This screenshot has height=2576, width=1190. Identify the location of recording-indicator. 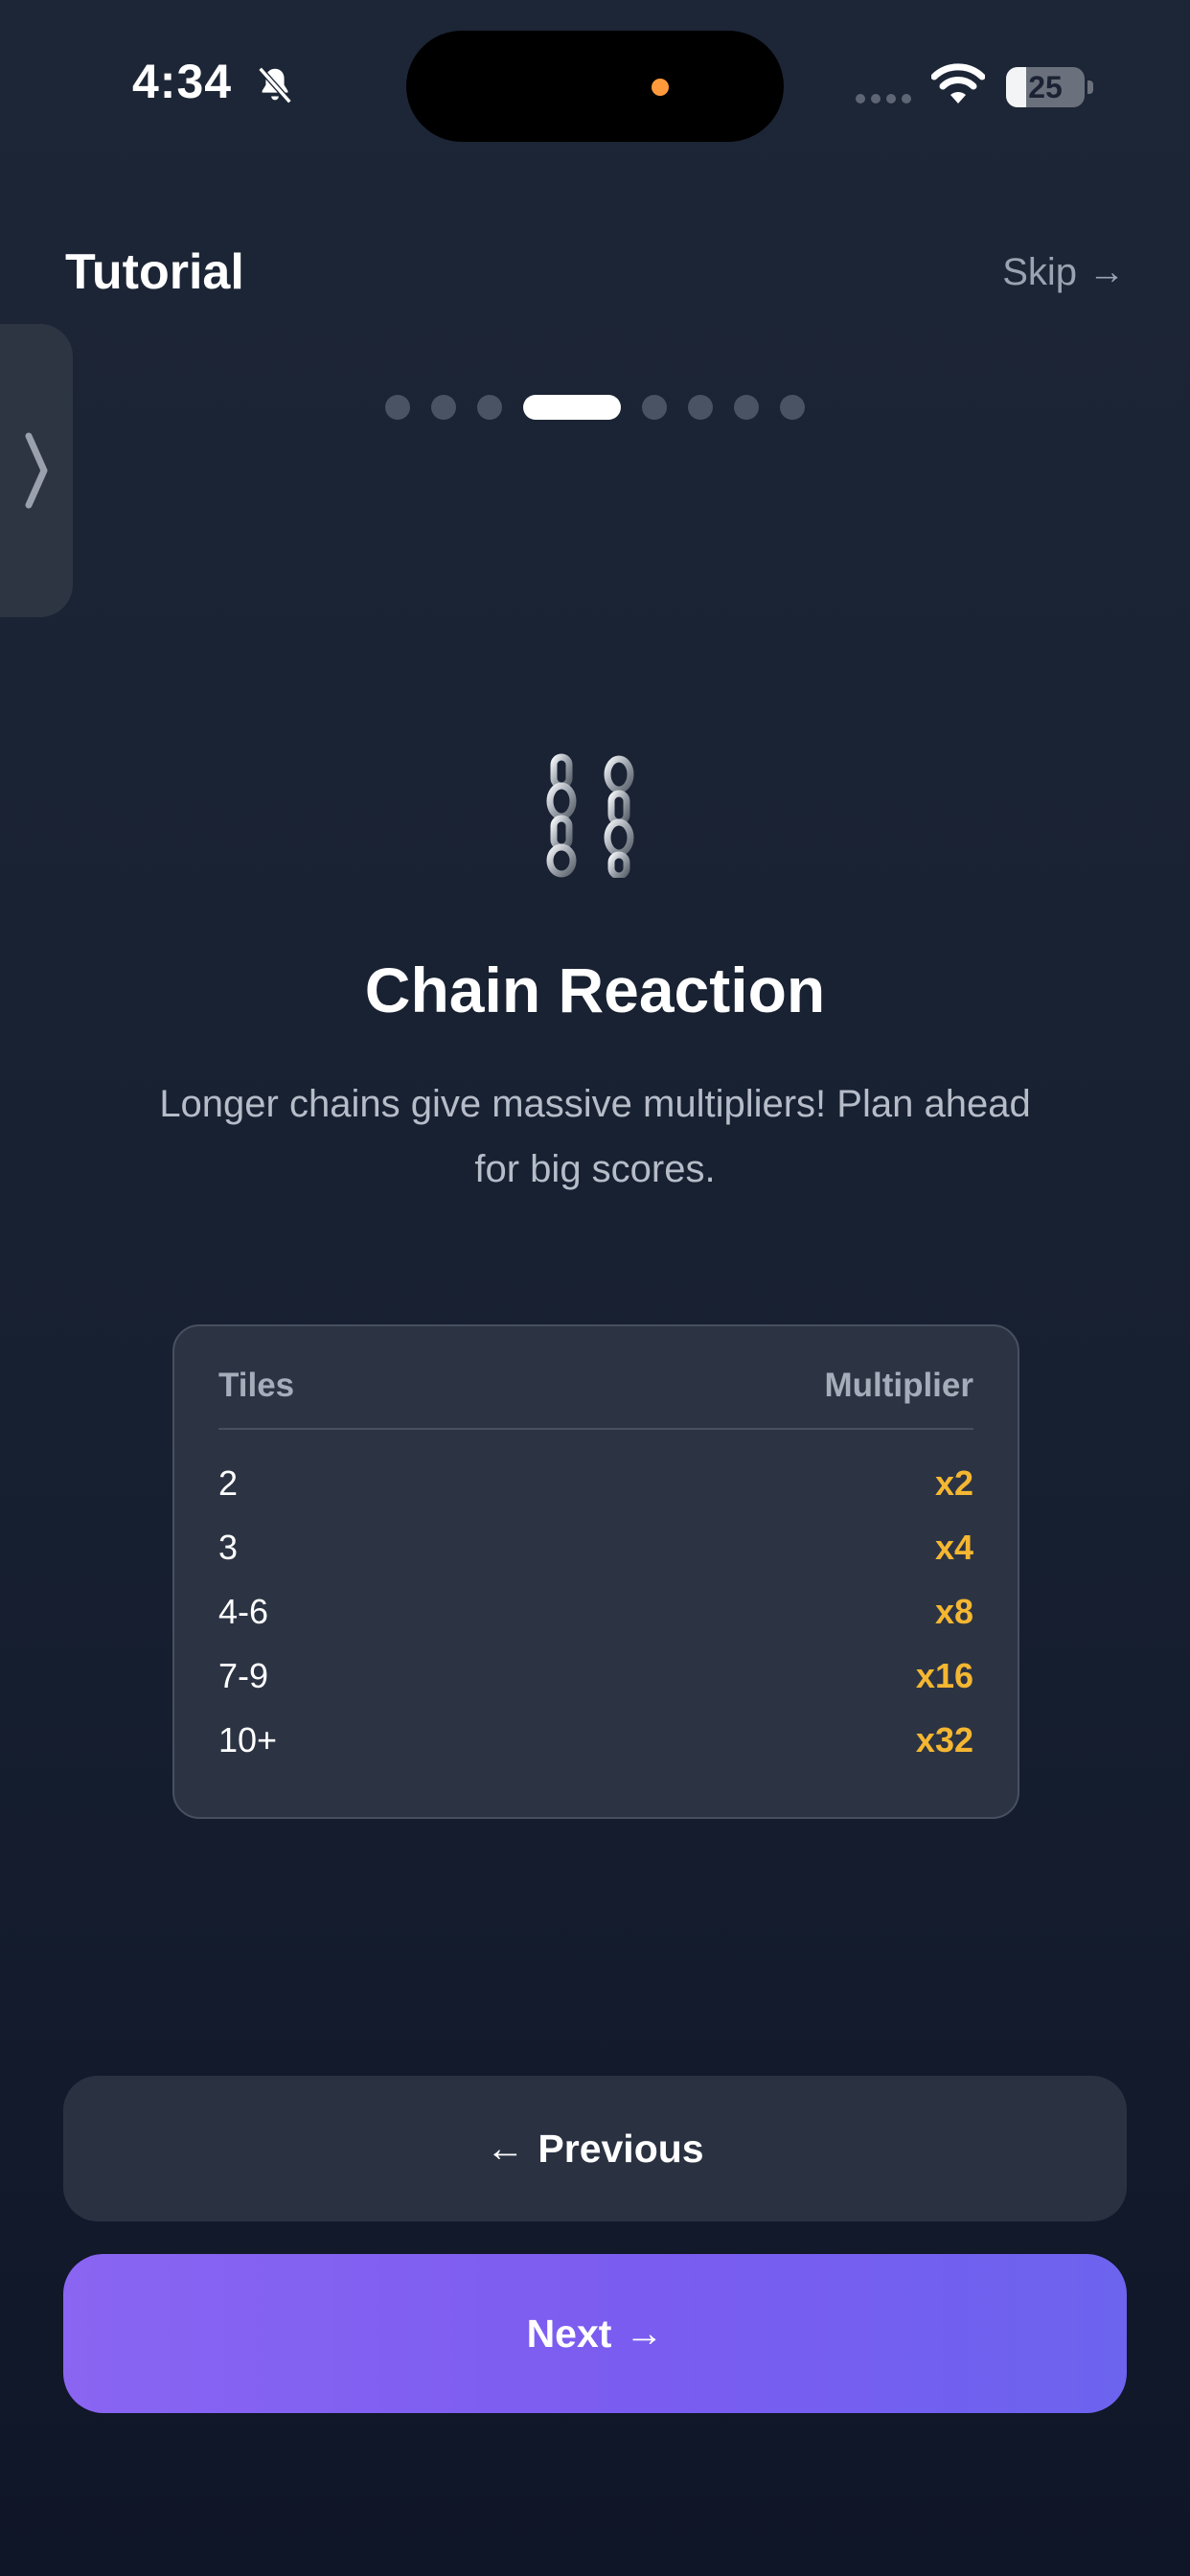
(661, 87).